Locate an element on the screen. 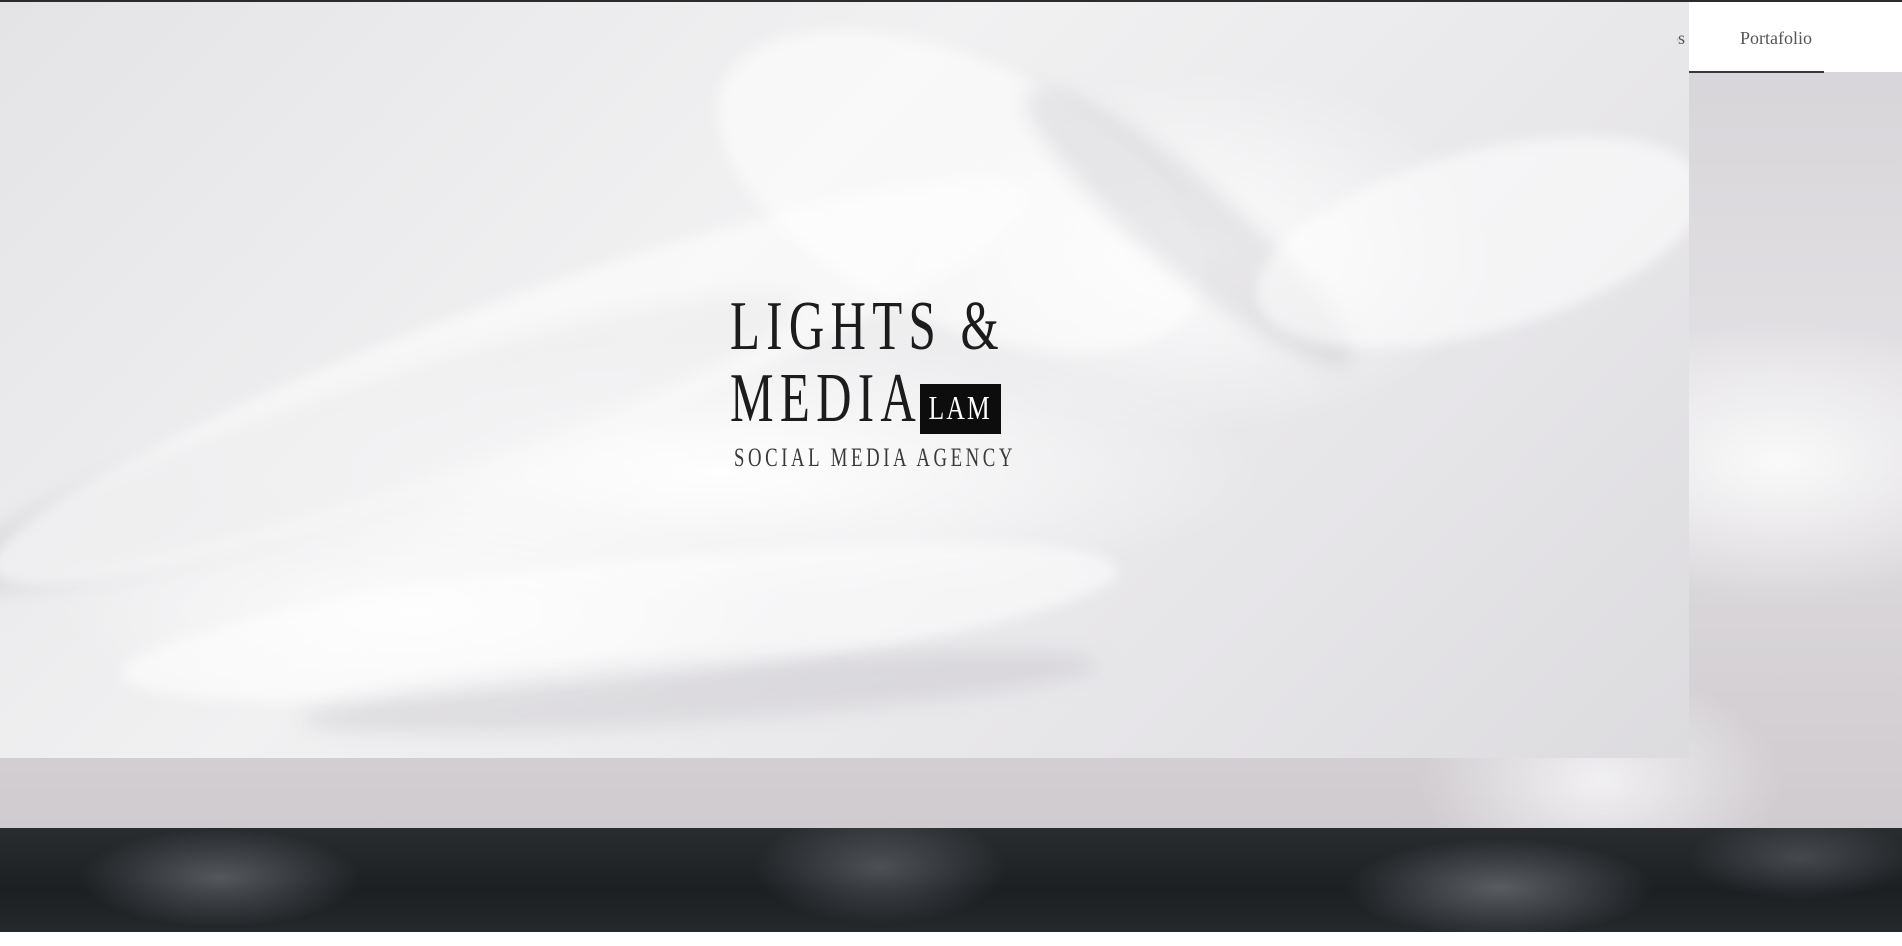 The height and width of the screenshot is (946, 1902). dark-satin-section is located at coordinates (951, 880).